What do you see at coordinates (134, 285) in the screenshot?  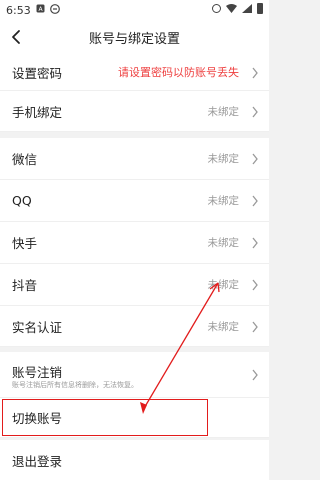 I see `row-douyin: 抖音 未绑定` at bounding box center [134, 285].